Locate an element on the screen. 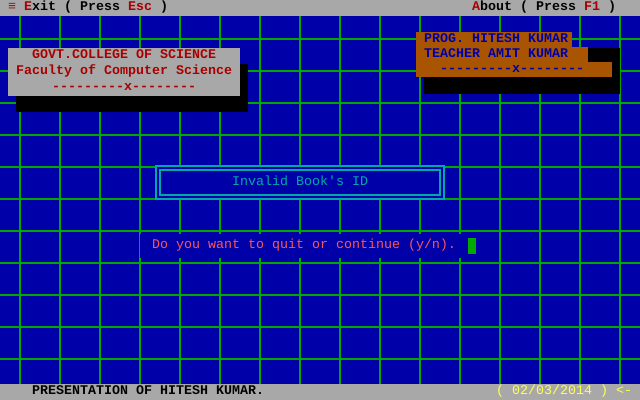 This screenshot has height=400, width=640. status-text: PRESENTATION OF HITESH KUMAR. is located at coordinates (148, 392).